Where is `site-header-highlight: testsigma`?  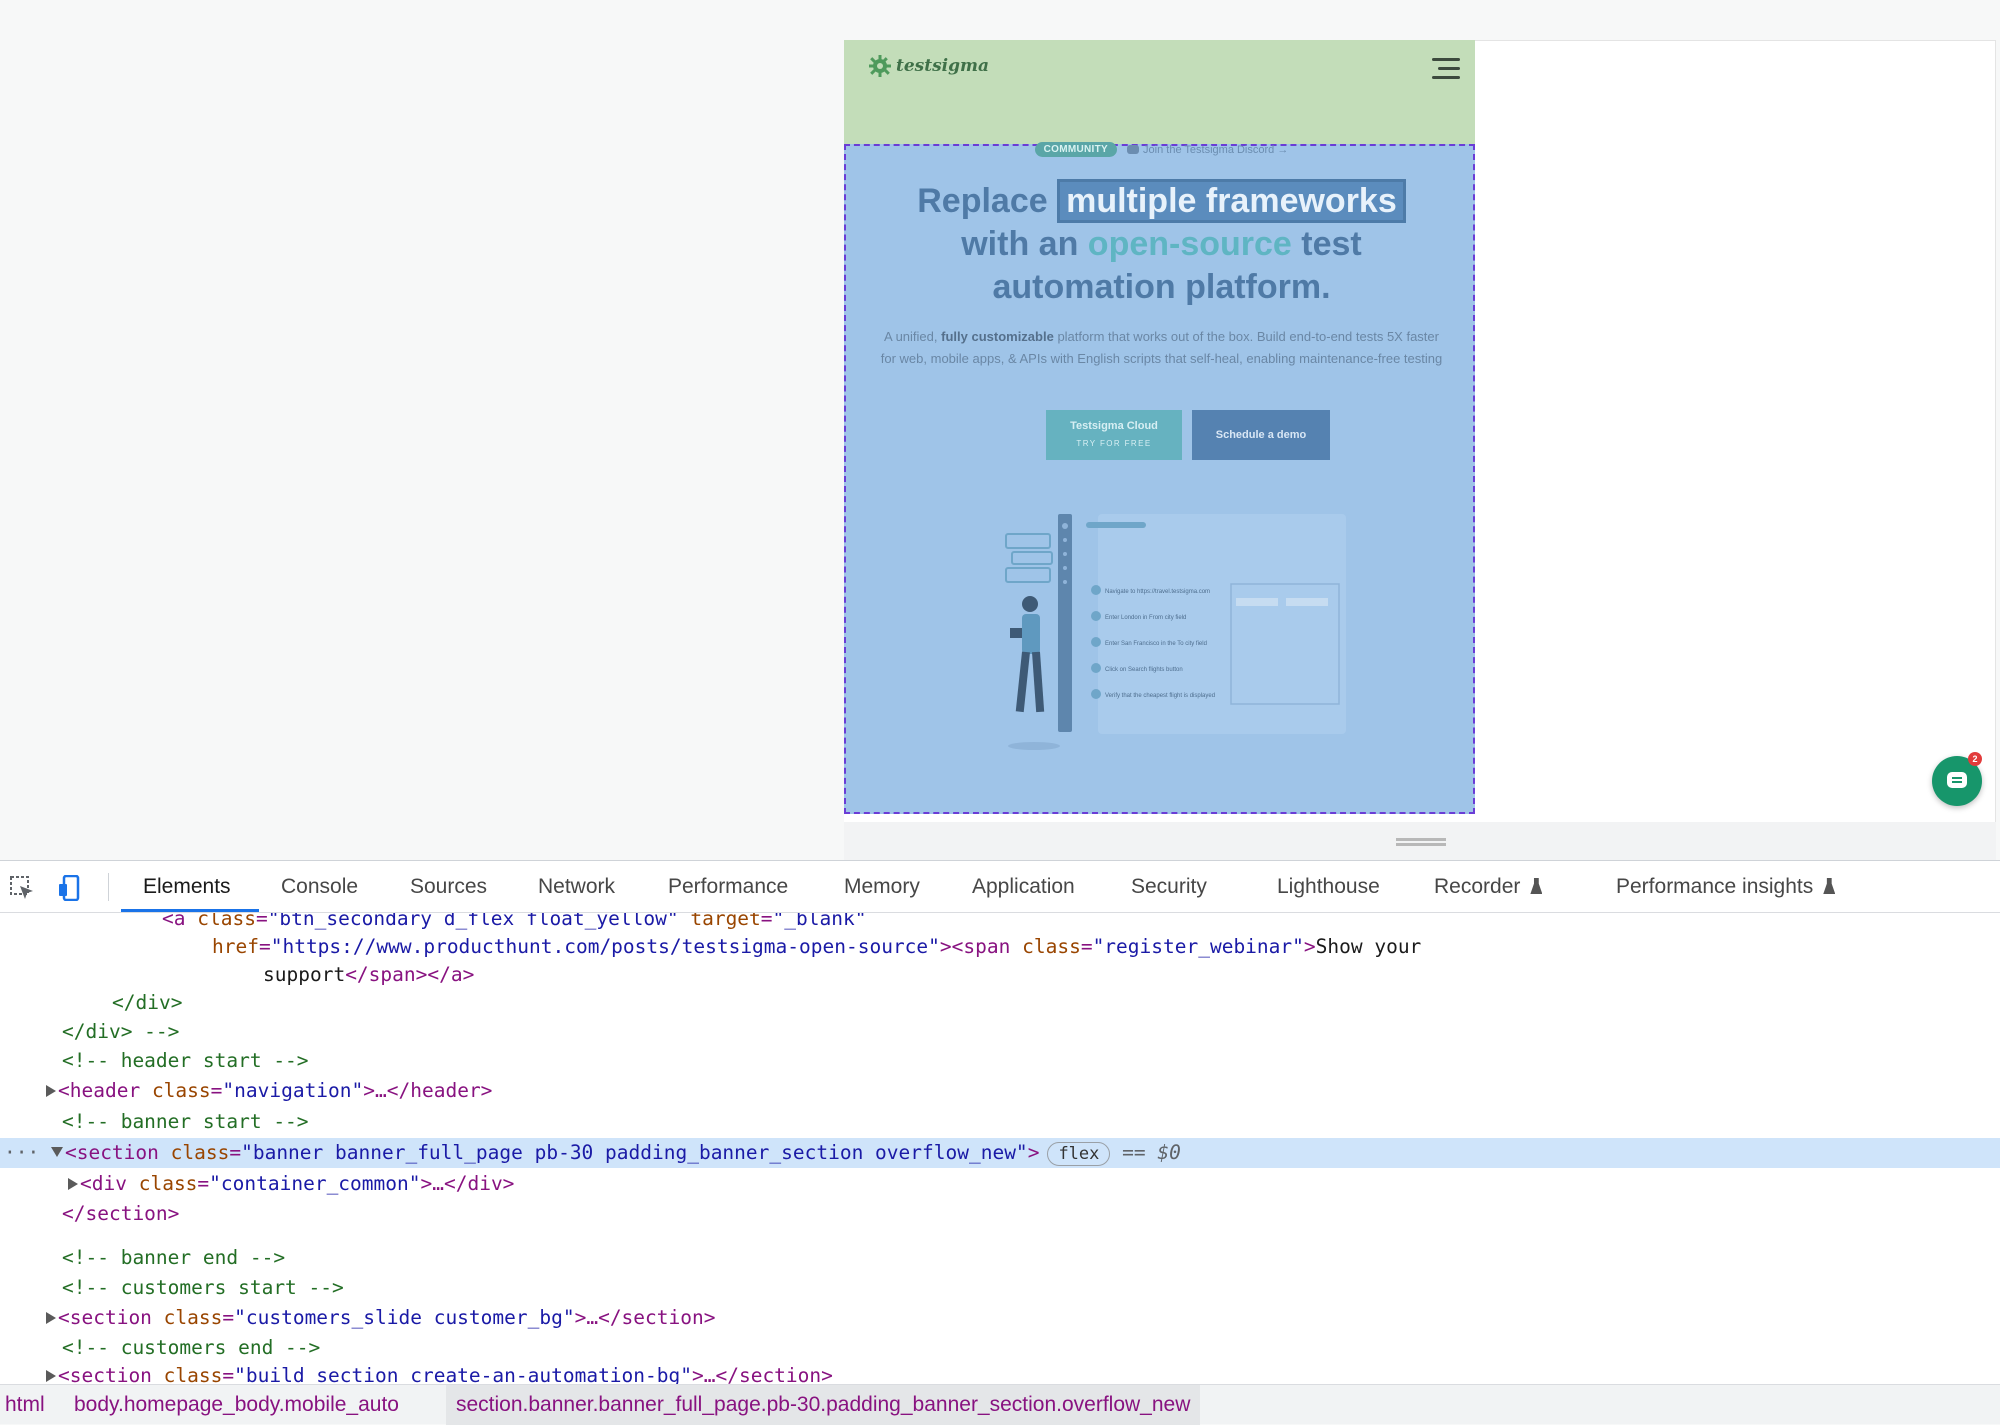 site-header-highlight: testsigma is located at coordinates (1159, 92).